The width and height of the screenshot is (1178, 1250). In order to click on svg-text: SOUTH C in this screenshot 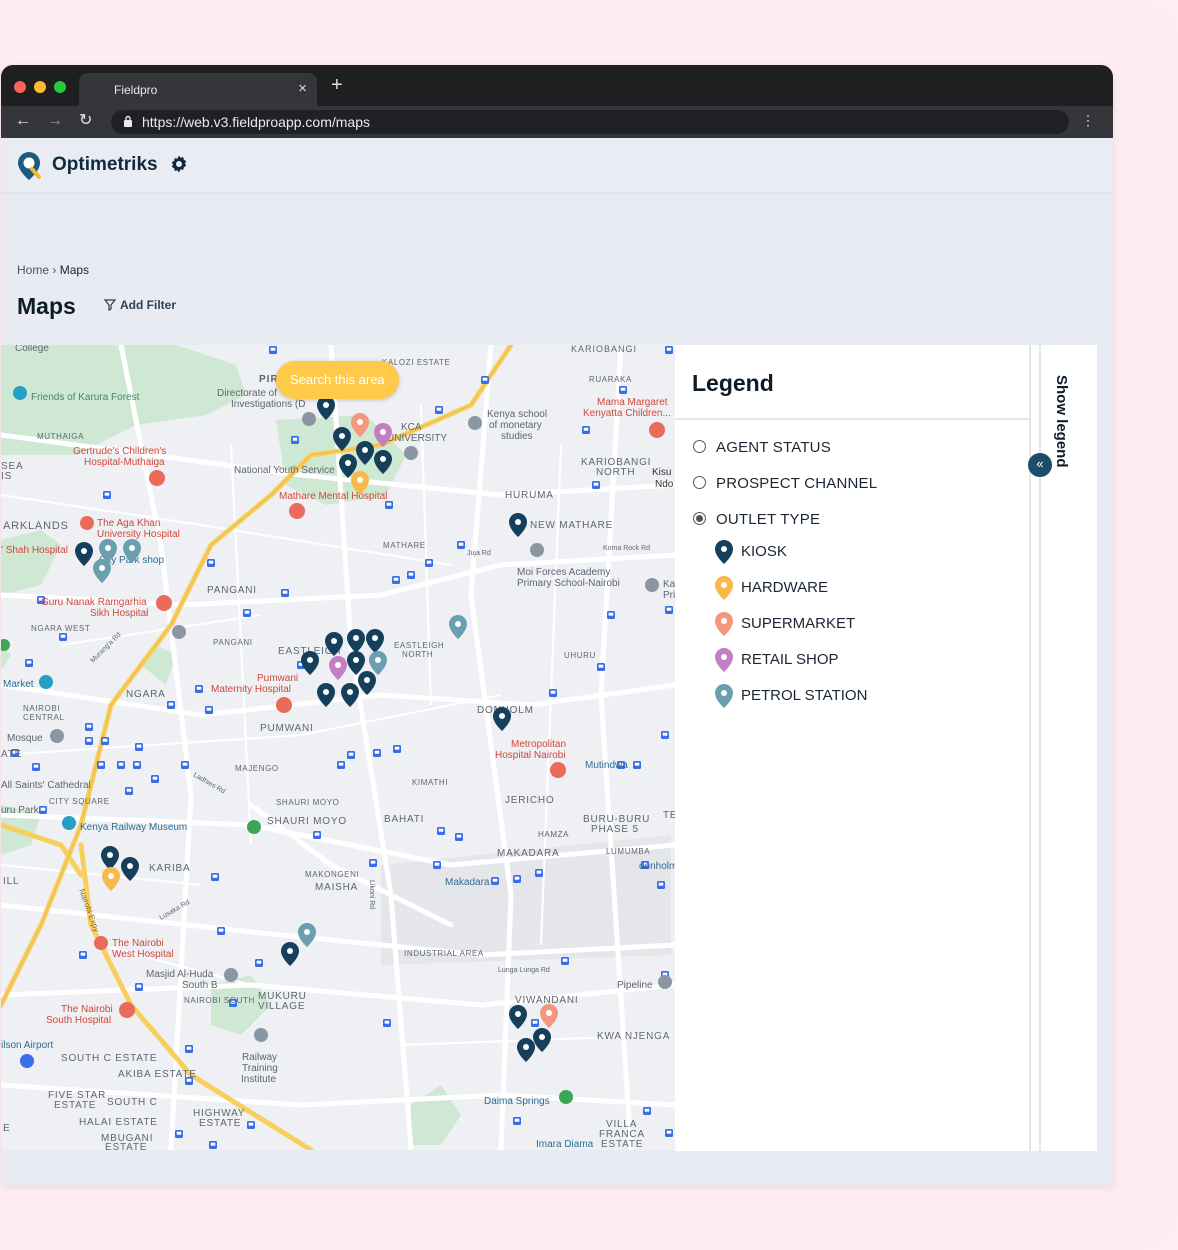, I will do `click(132, 1102)`.